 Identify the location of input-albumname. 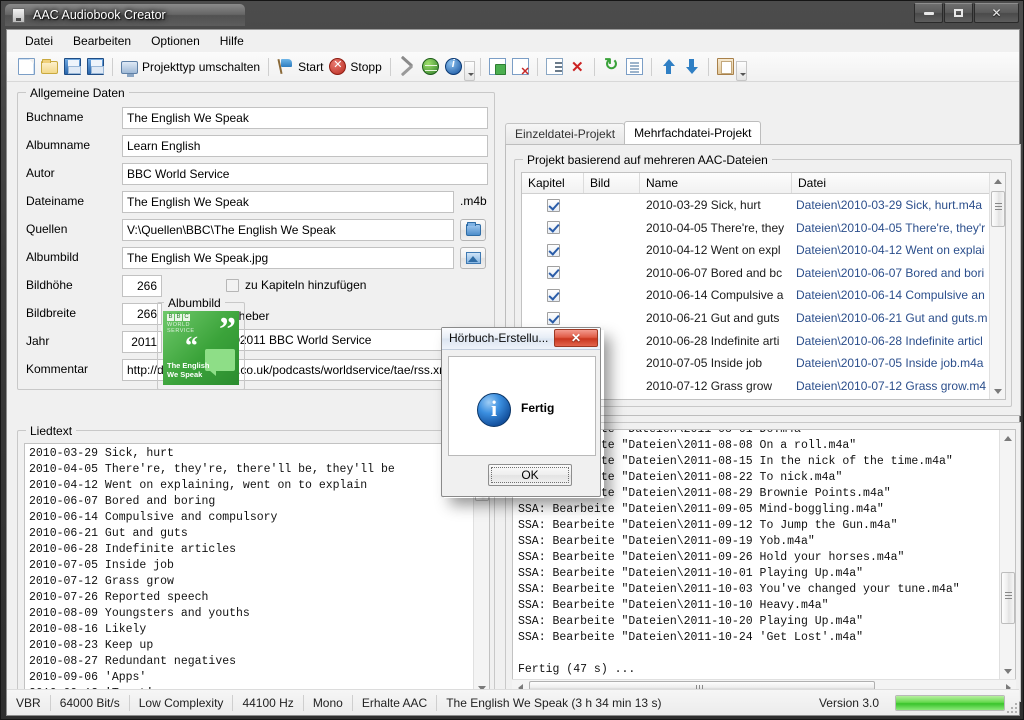
(305, 146).